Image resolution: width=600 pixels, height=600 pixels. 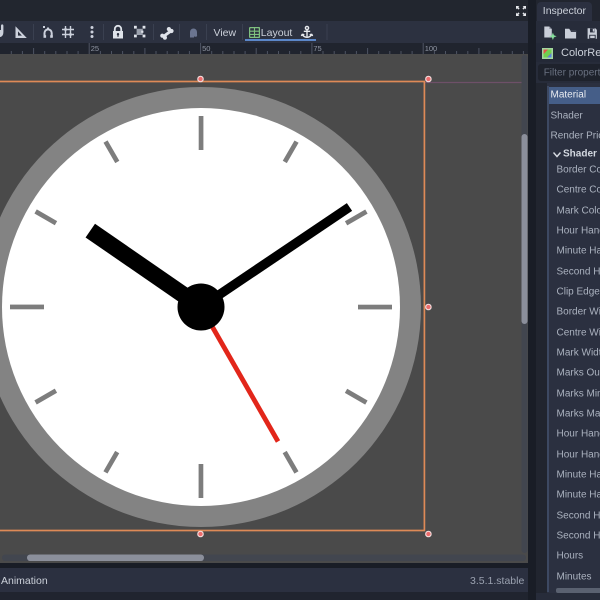 I want to click on svg-text: 50, so click(x=206, y=48).